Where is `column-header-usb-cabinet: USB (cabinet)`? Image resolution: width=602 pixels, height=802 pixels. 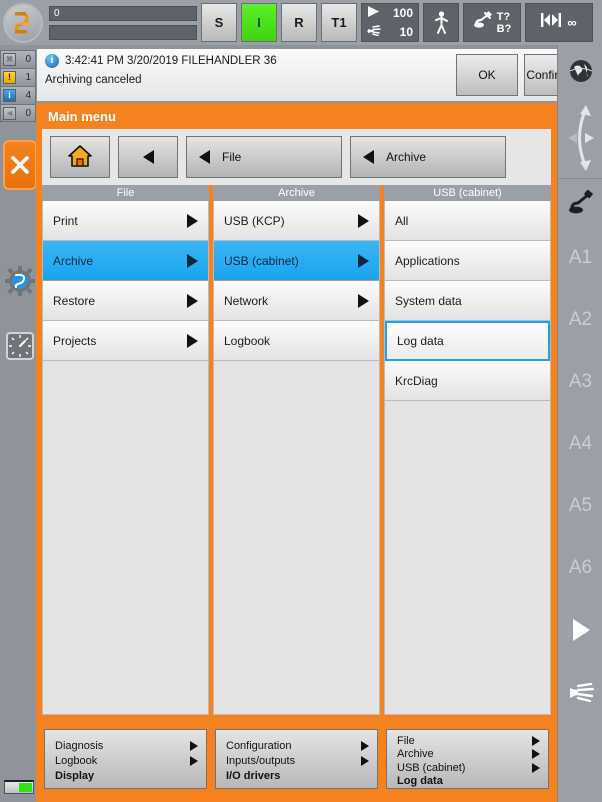
column-header-usb-cabinet: USB (cabinet) is located at coordinates (467, 193).